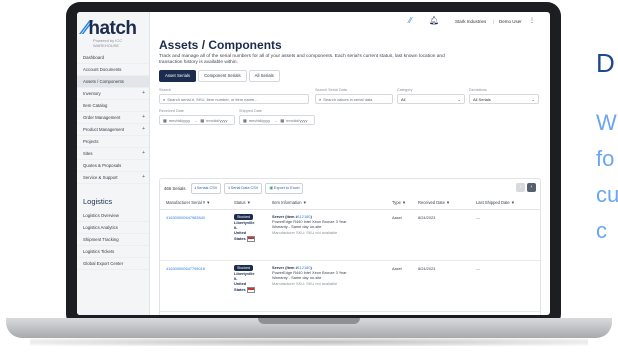 Image resolution: width=618 pixels, height=352 pixels. I want to click on serial-data-label: Search Serial Data, so click(331, 90).